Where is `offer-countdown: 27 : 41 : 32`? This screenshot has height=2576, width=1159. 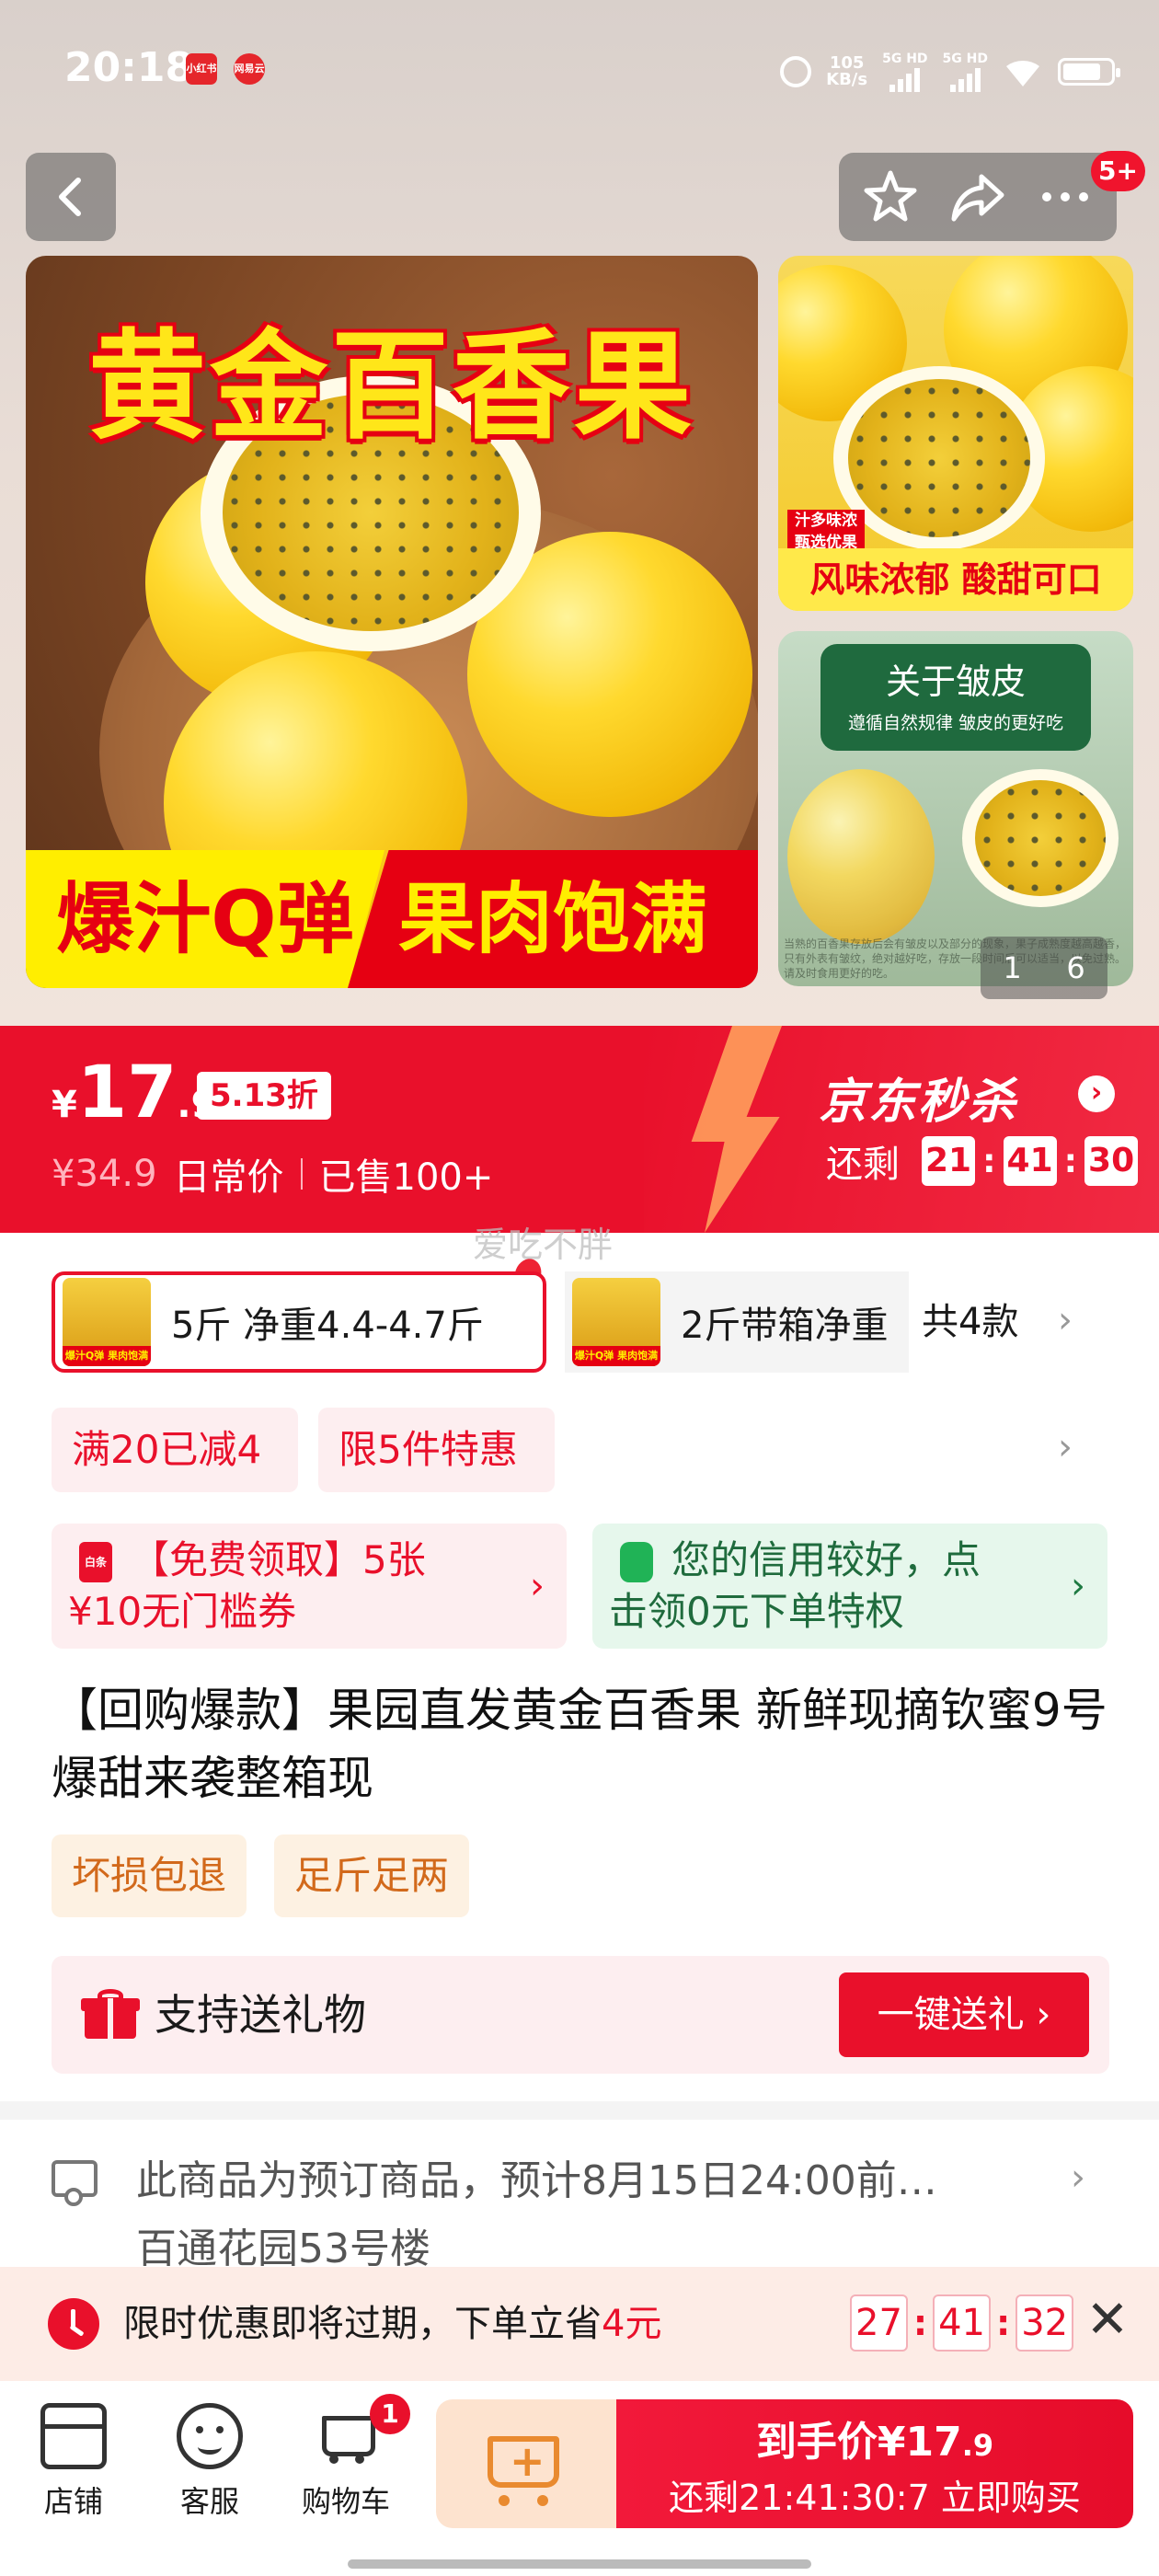
offer-countdown: 27 : 41 : 32 is located at coordinates (962, 2323).